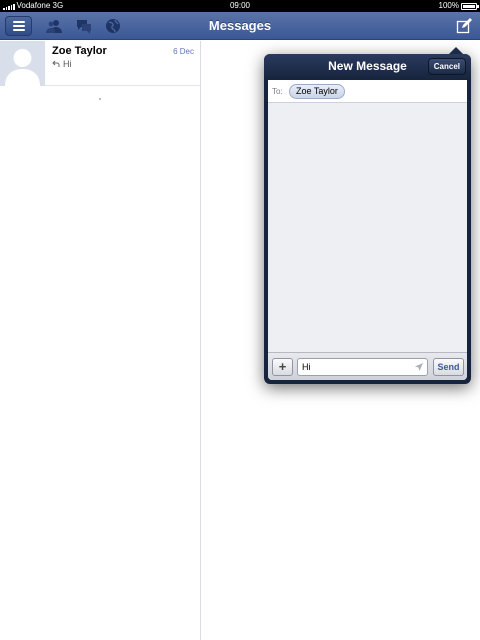 The height and width of the screenshot is (640, 480). Describe the element at coordinates (183, 51) in the screenshot. I see `thread-date: 6 Dec` at that location.